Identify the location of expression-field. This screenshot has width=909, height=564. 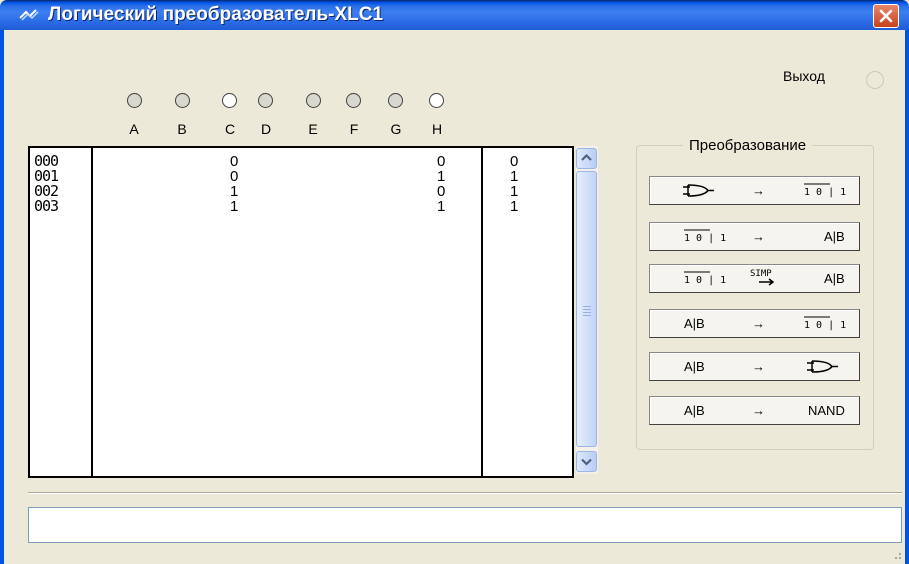
(465, 525).